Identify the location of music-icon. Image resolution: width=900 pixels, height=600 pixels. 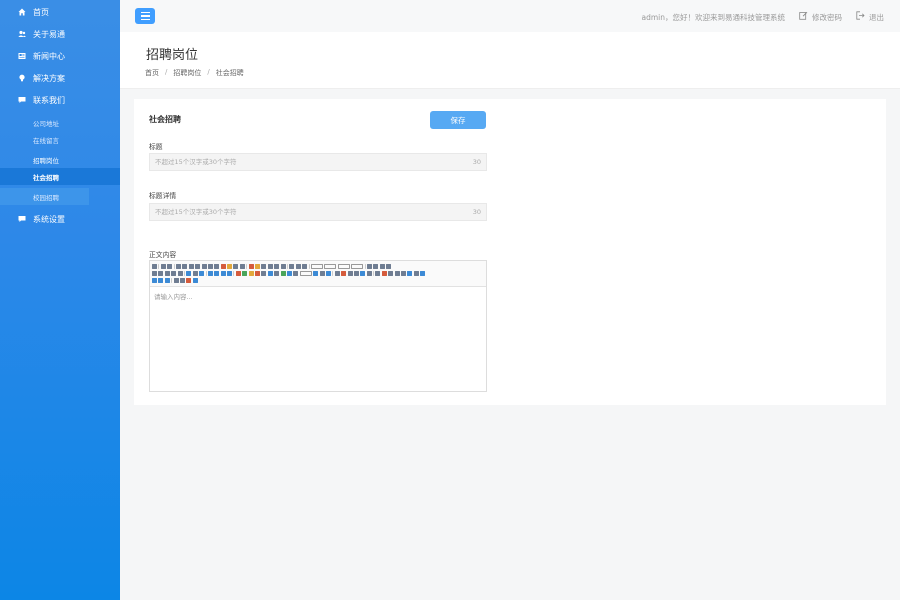
(270, 273).